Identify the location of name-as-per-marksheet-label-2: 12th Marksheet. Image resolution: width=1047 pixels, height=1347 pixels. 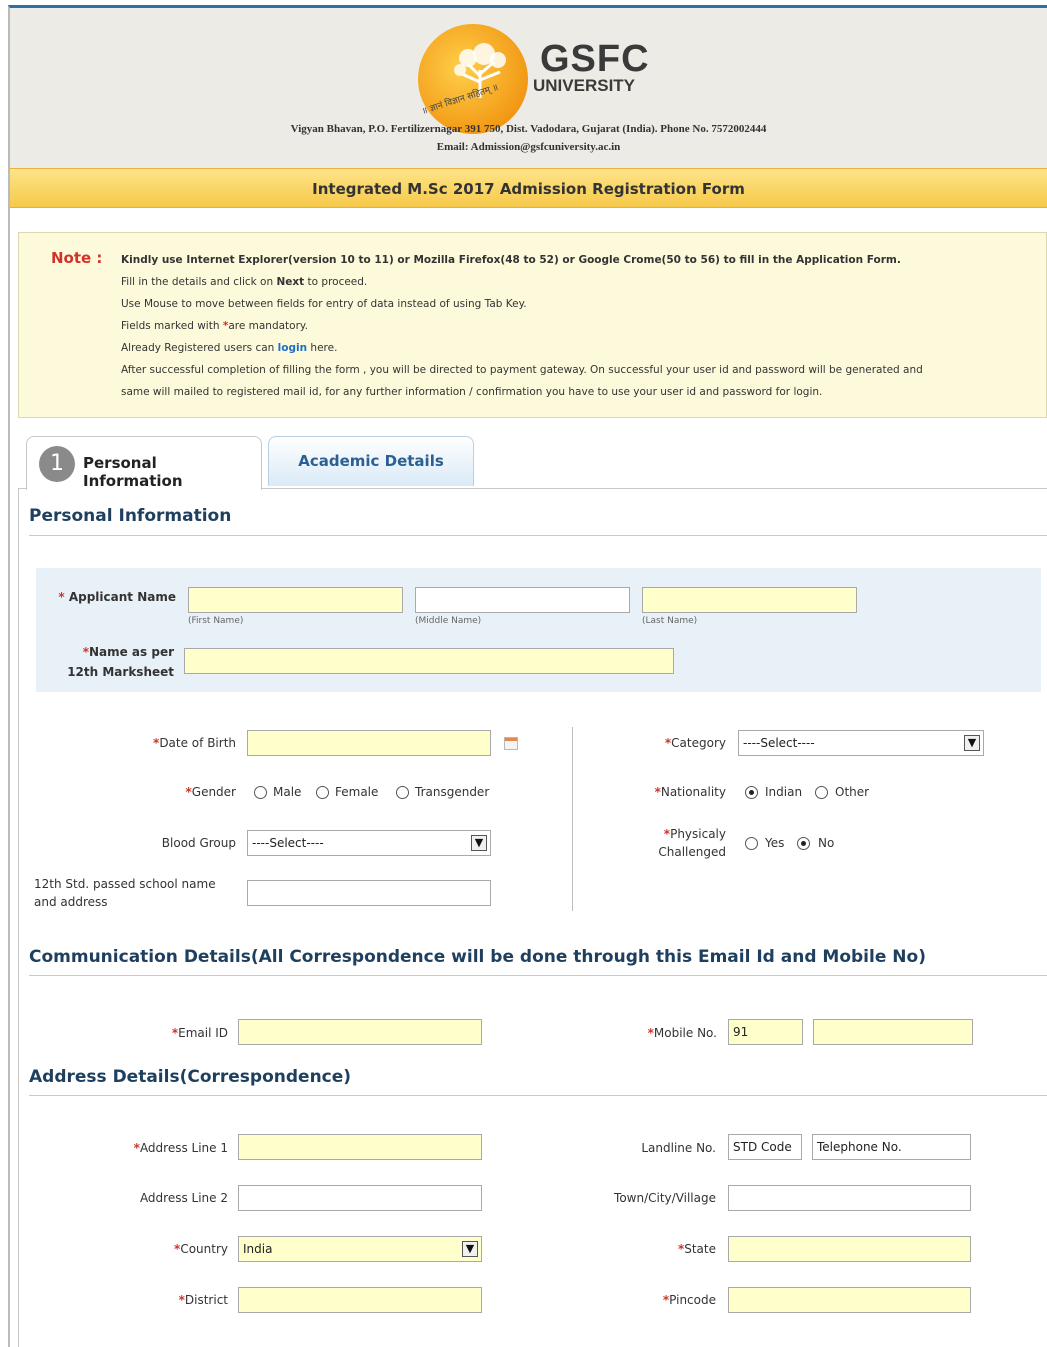
(120, 672).